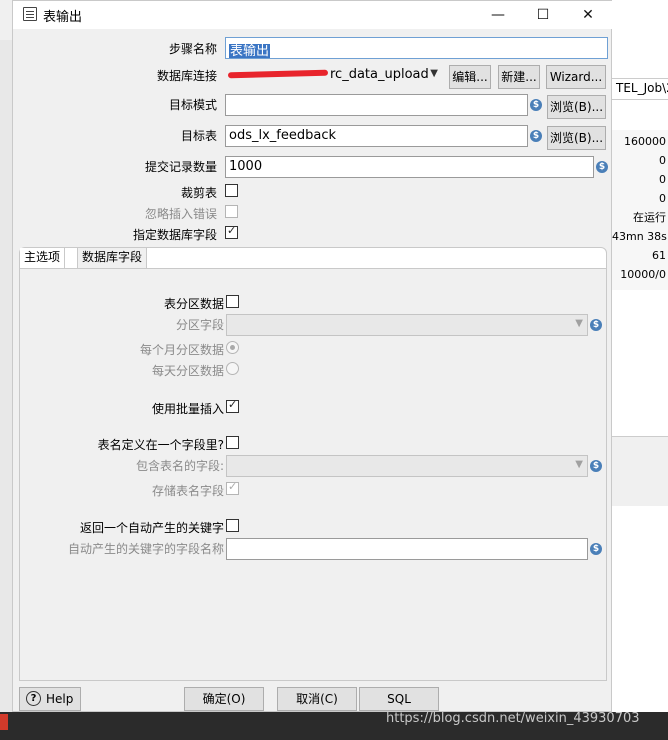 This screenshot has height=740, width=668. What do you see at coordinates (376, 136) in the screenshot?
I see `target-table-input: ods_lx_feedback` at bounding box center [376, 136].